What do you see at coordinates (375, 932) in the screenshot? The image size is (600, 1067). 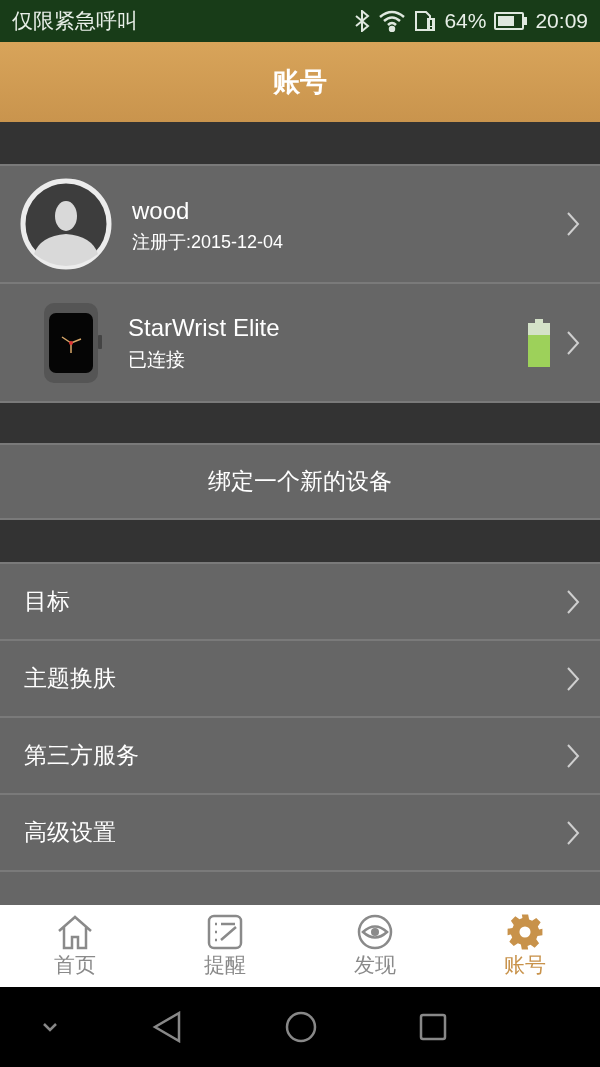 I see `eye-icon` at bounding box center [375, 932].